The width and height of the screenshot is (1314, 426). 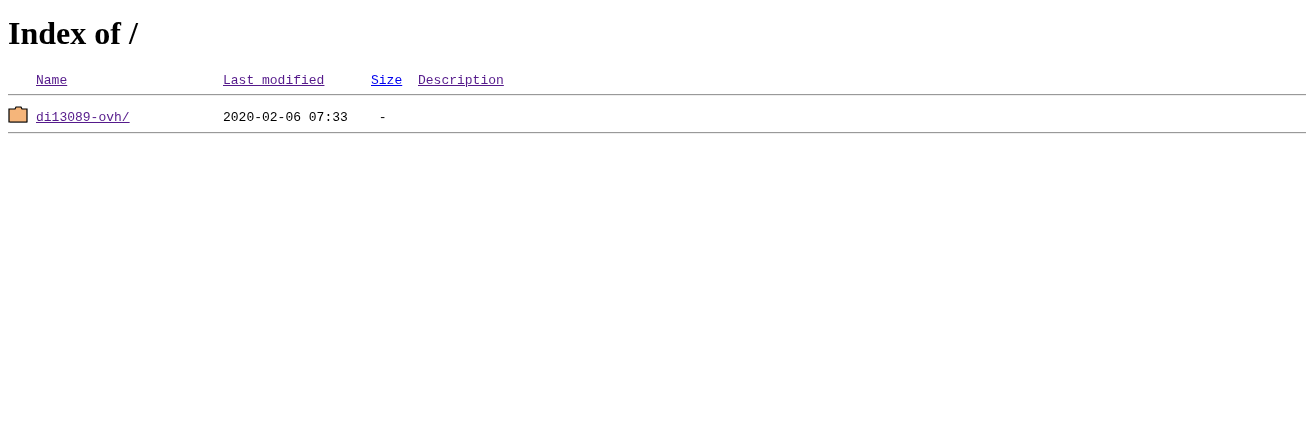 I want to click on column-sort-link: Description, so click(x=461, y=80).